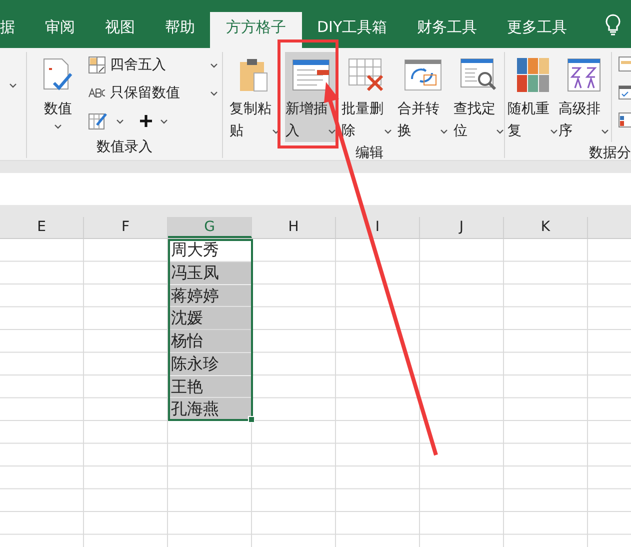 The image size is (631, 547). What do you see at coordinates (251, 419) in the screenshot?
I see `fill-handle` at bounding box center [251, 419].